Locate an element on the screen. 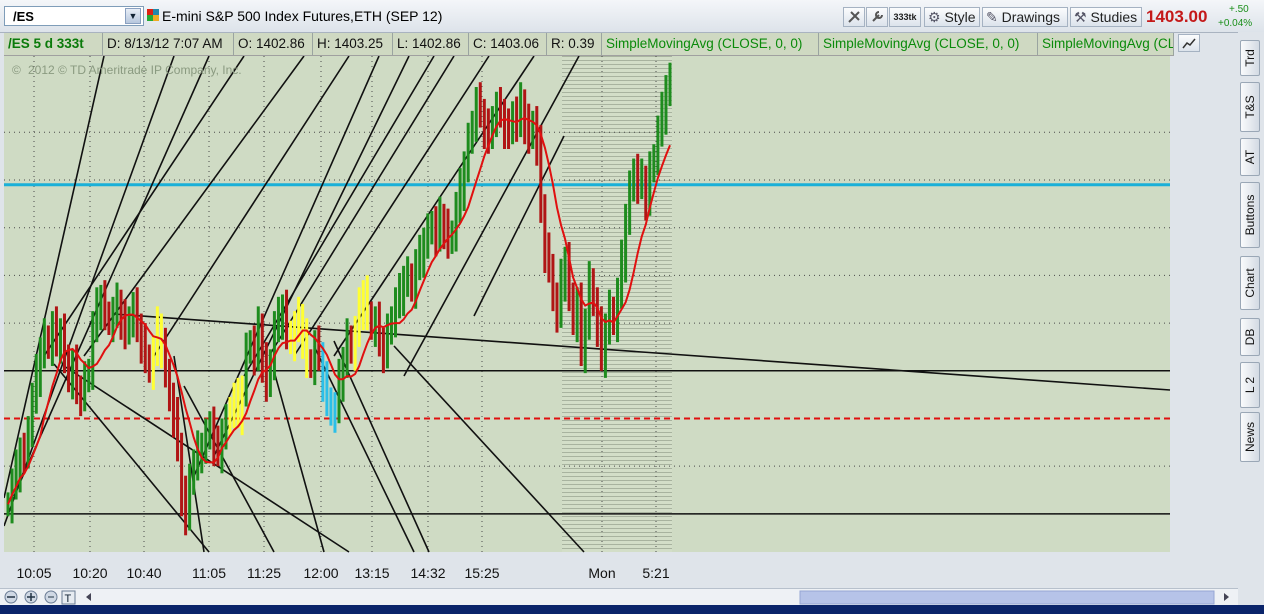 This screenshot has width=1264, height=614. study-label-2: SimpleMovingAvg (CLOSE, 0, 0) is located at coordinates (928, 44).